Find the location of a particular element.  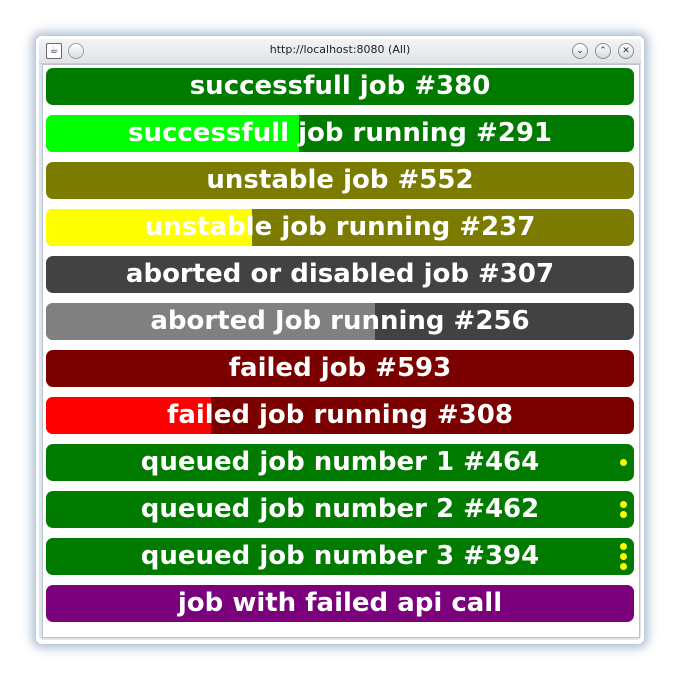

job-failed: failed job #593 is located at coordinates (340, 368).